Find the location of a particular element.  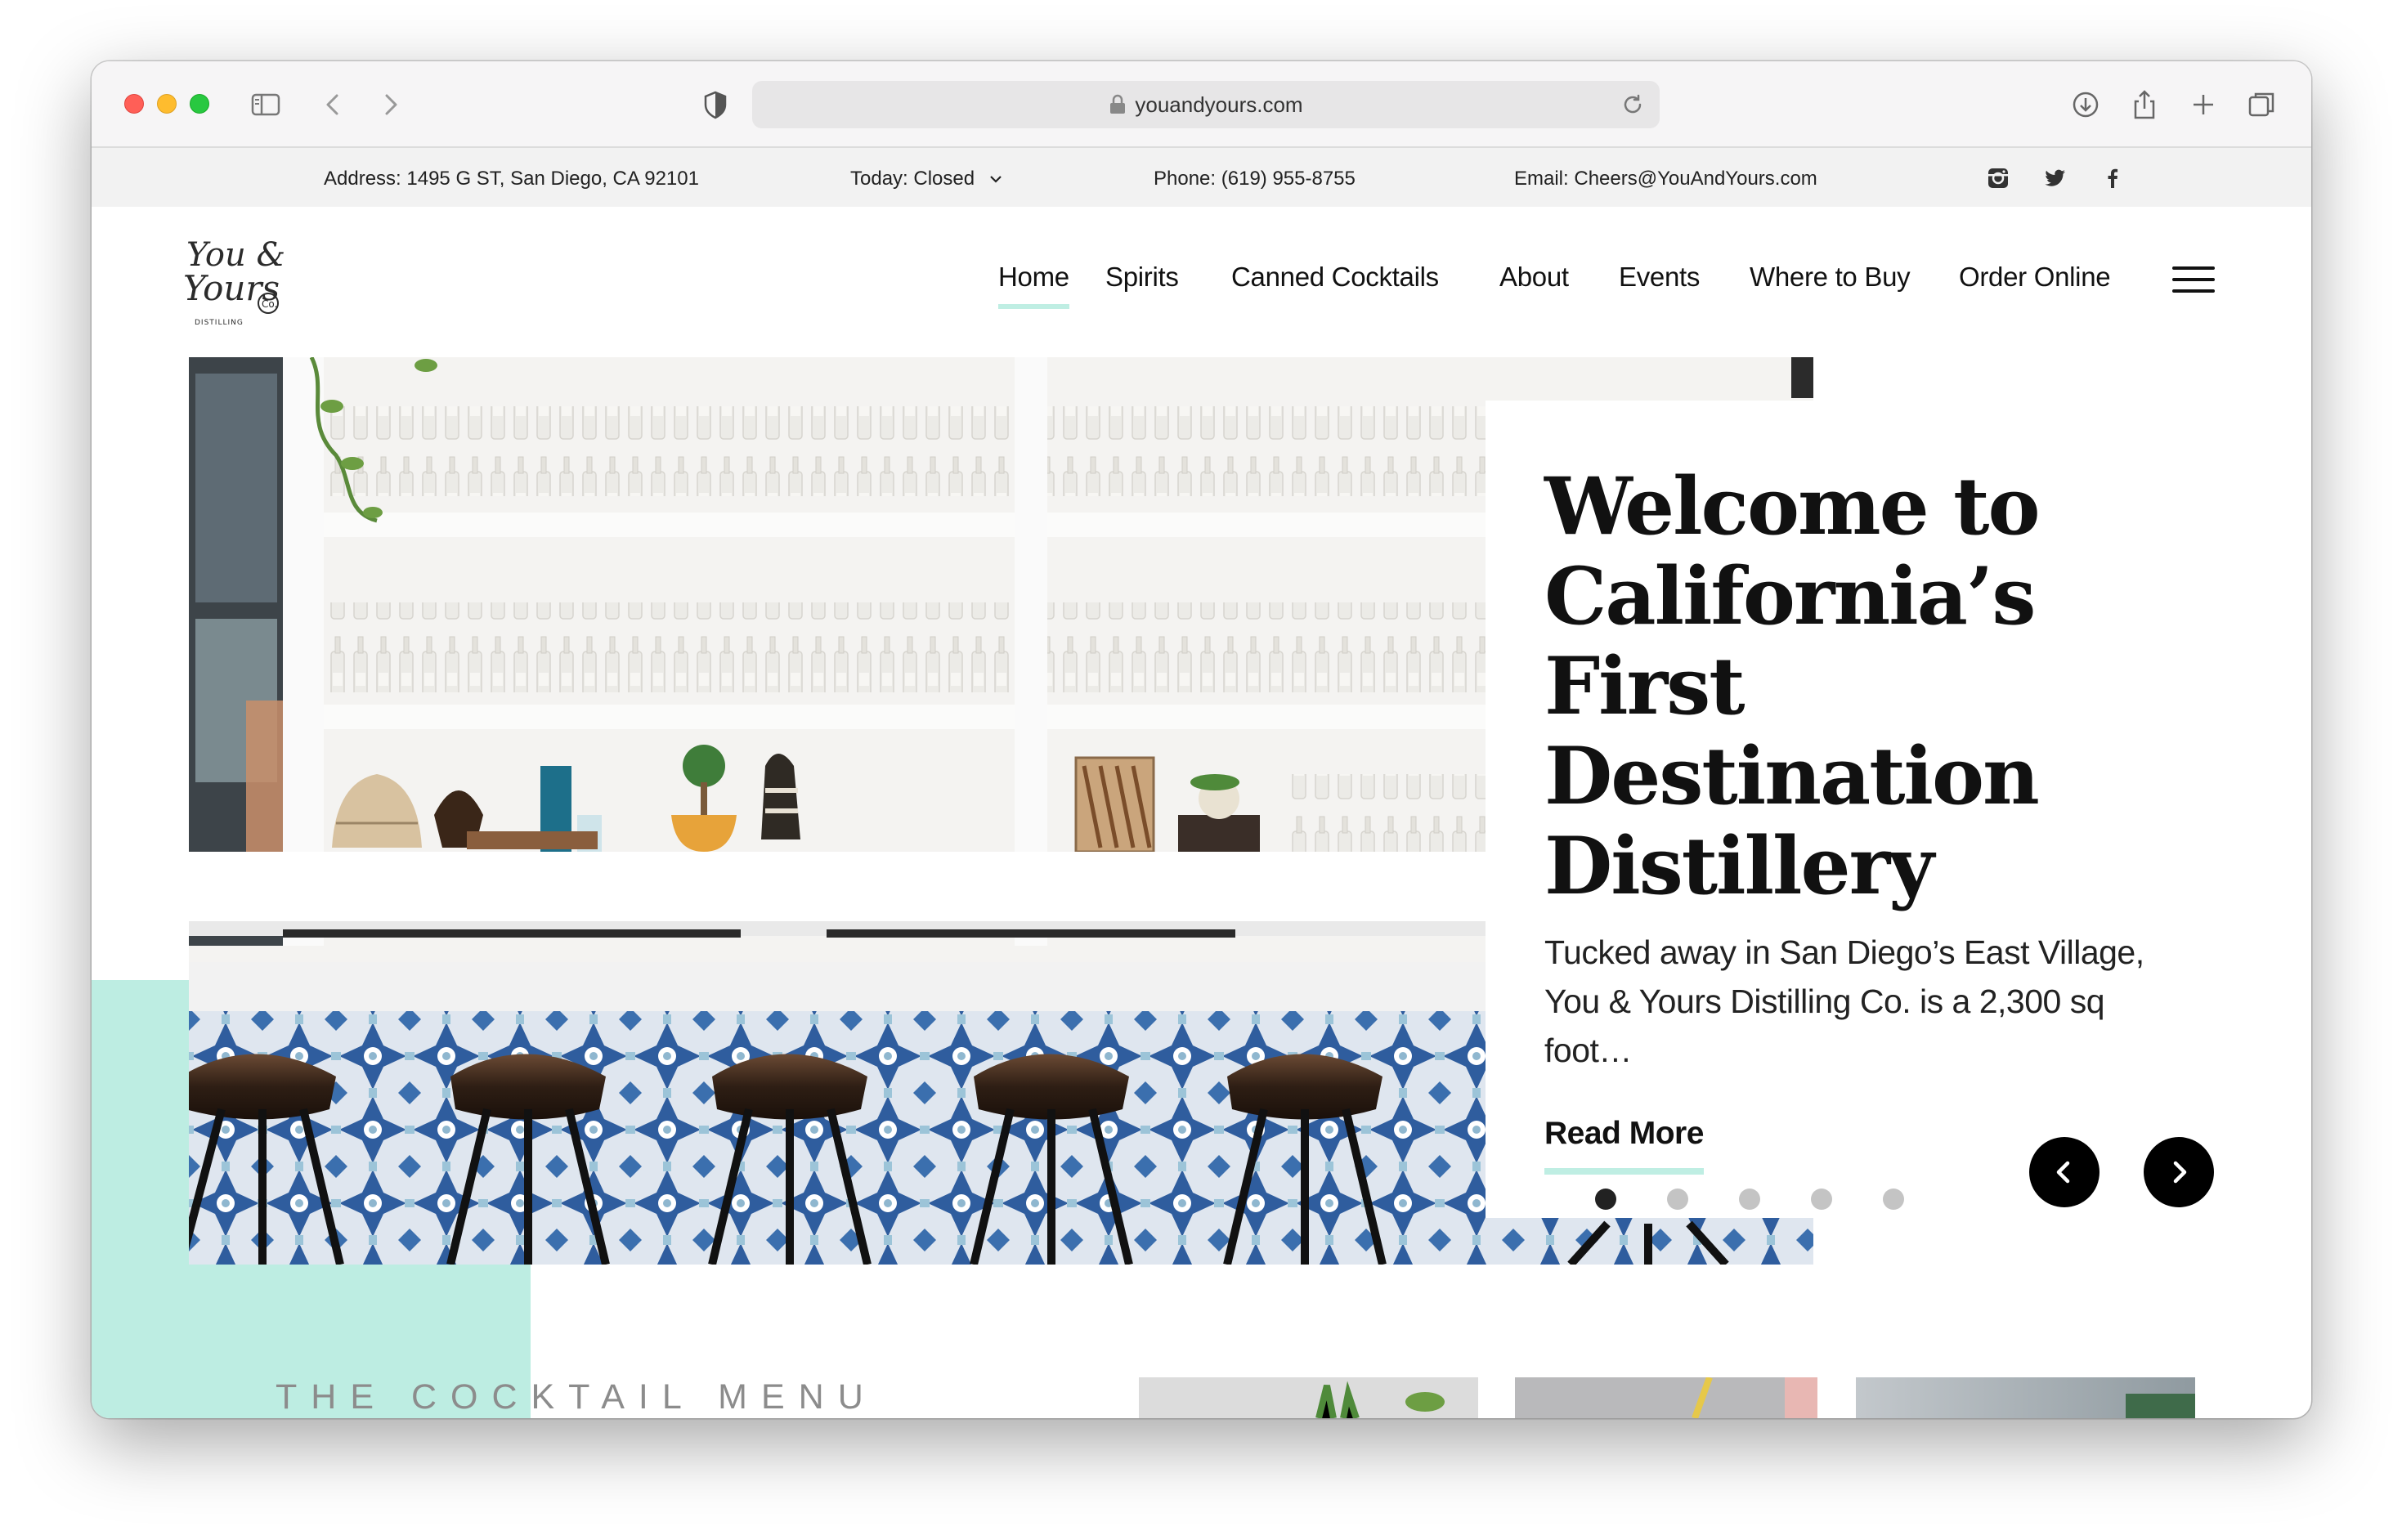

address-info: Address: 1495 G ST, San Diego, CA 92101 is located at coordinates (512, 179).